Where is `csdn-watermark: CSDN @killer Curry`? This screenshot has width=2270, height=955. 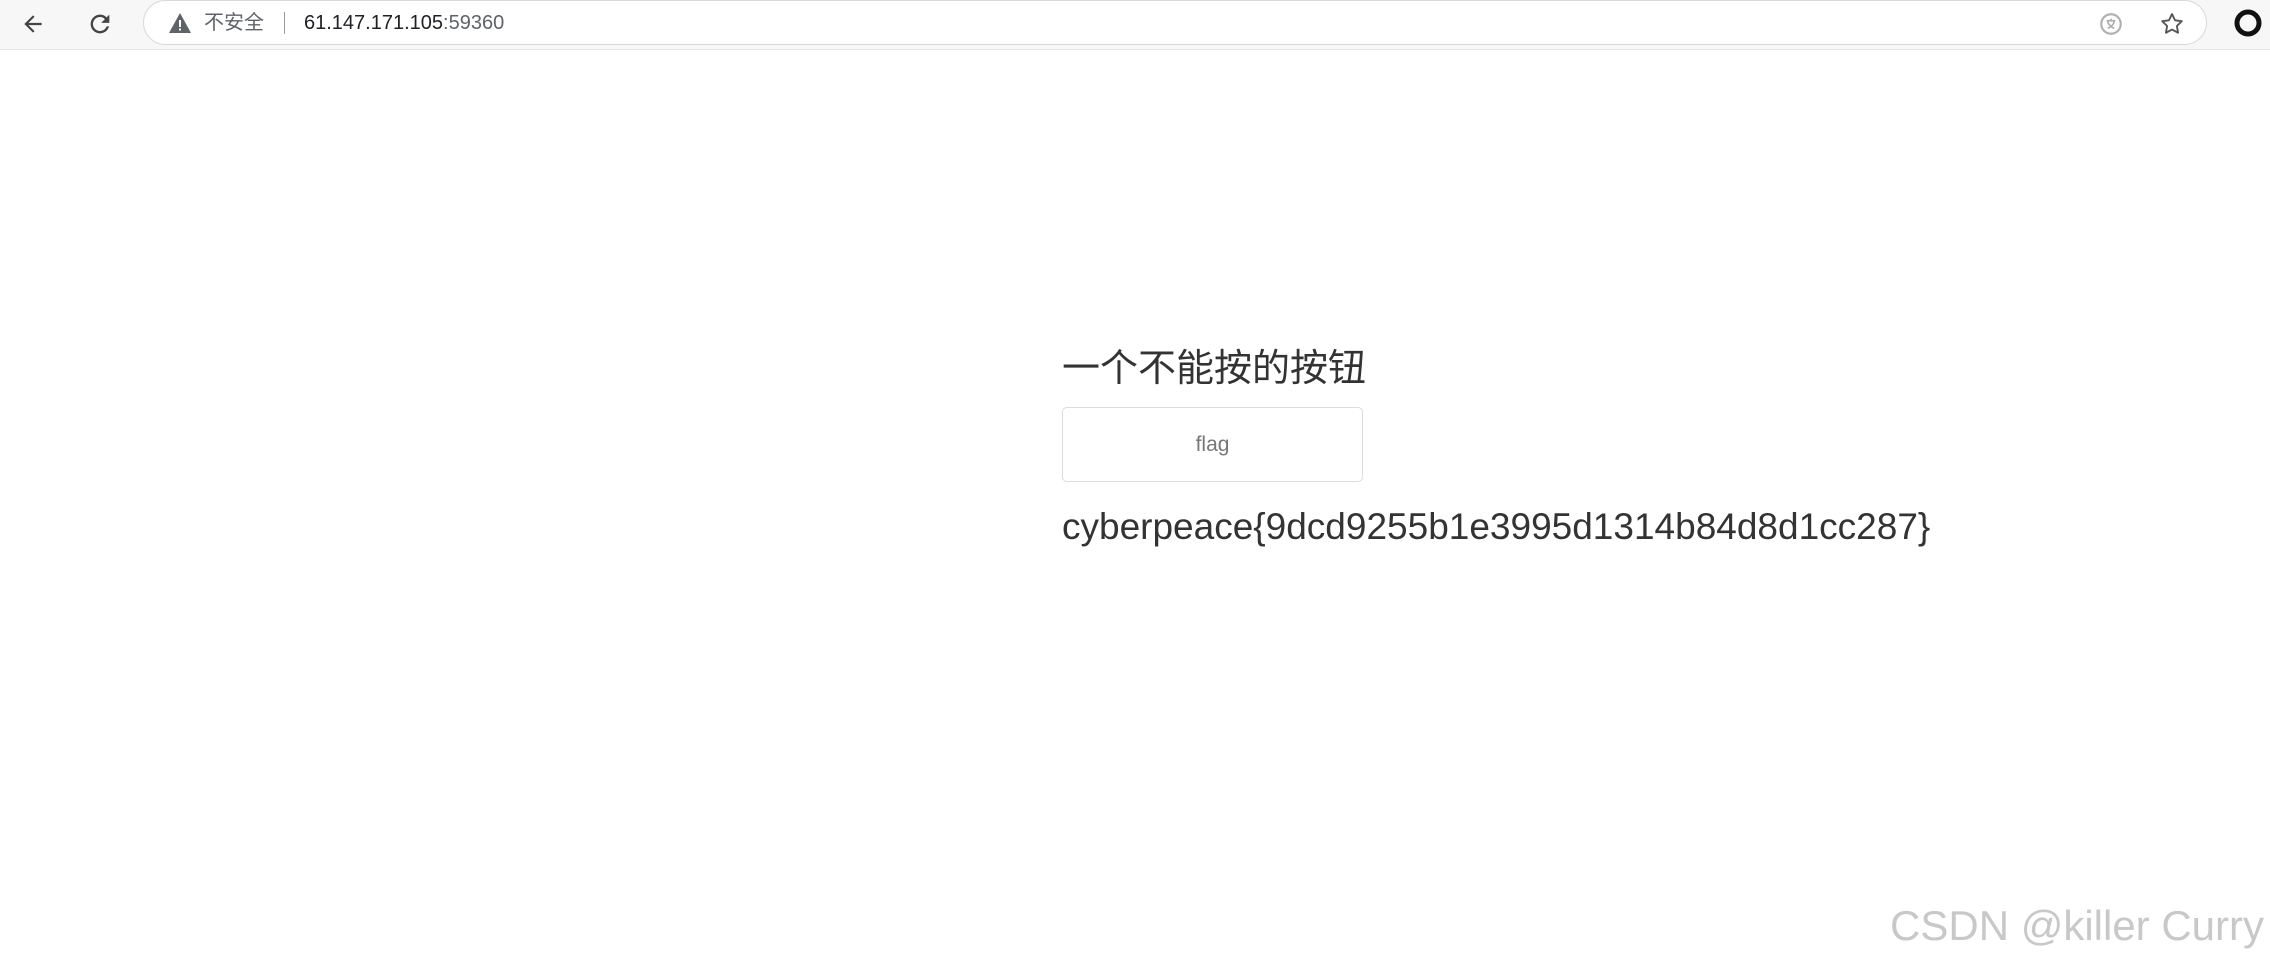
csdn-watermark: CSDN @killer Curry is located at coordinates (2077, 925).